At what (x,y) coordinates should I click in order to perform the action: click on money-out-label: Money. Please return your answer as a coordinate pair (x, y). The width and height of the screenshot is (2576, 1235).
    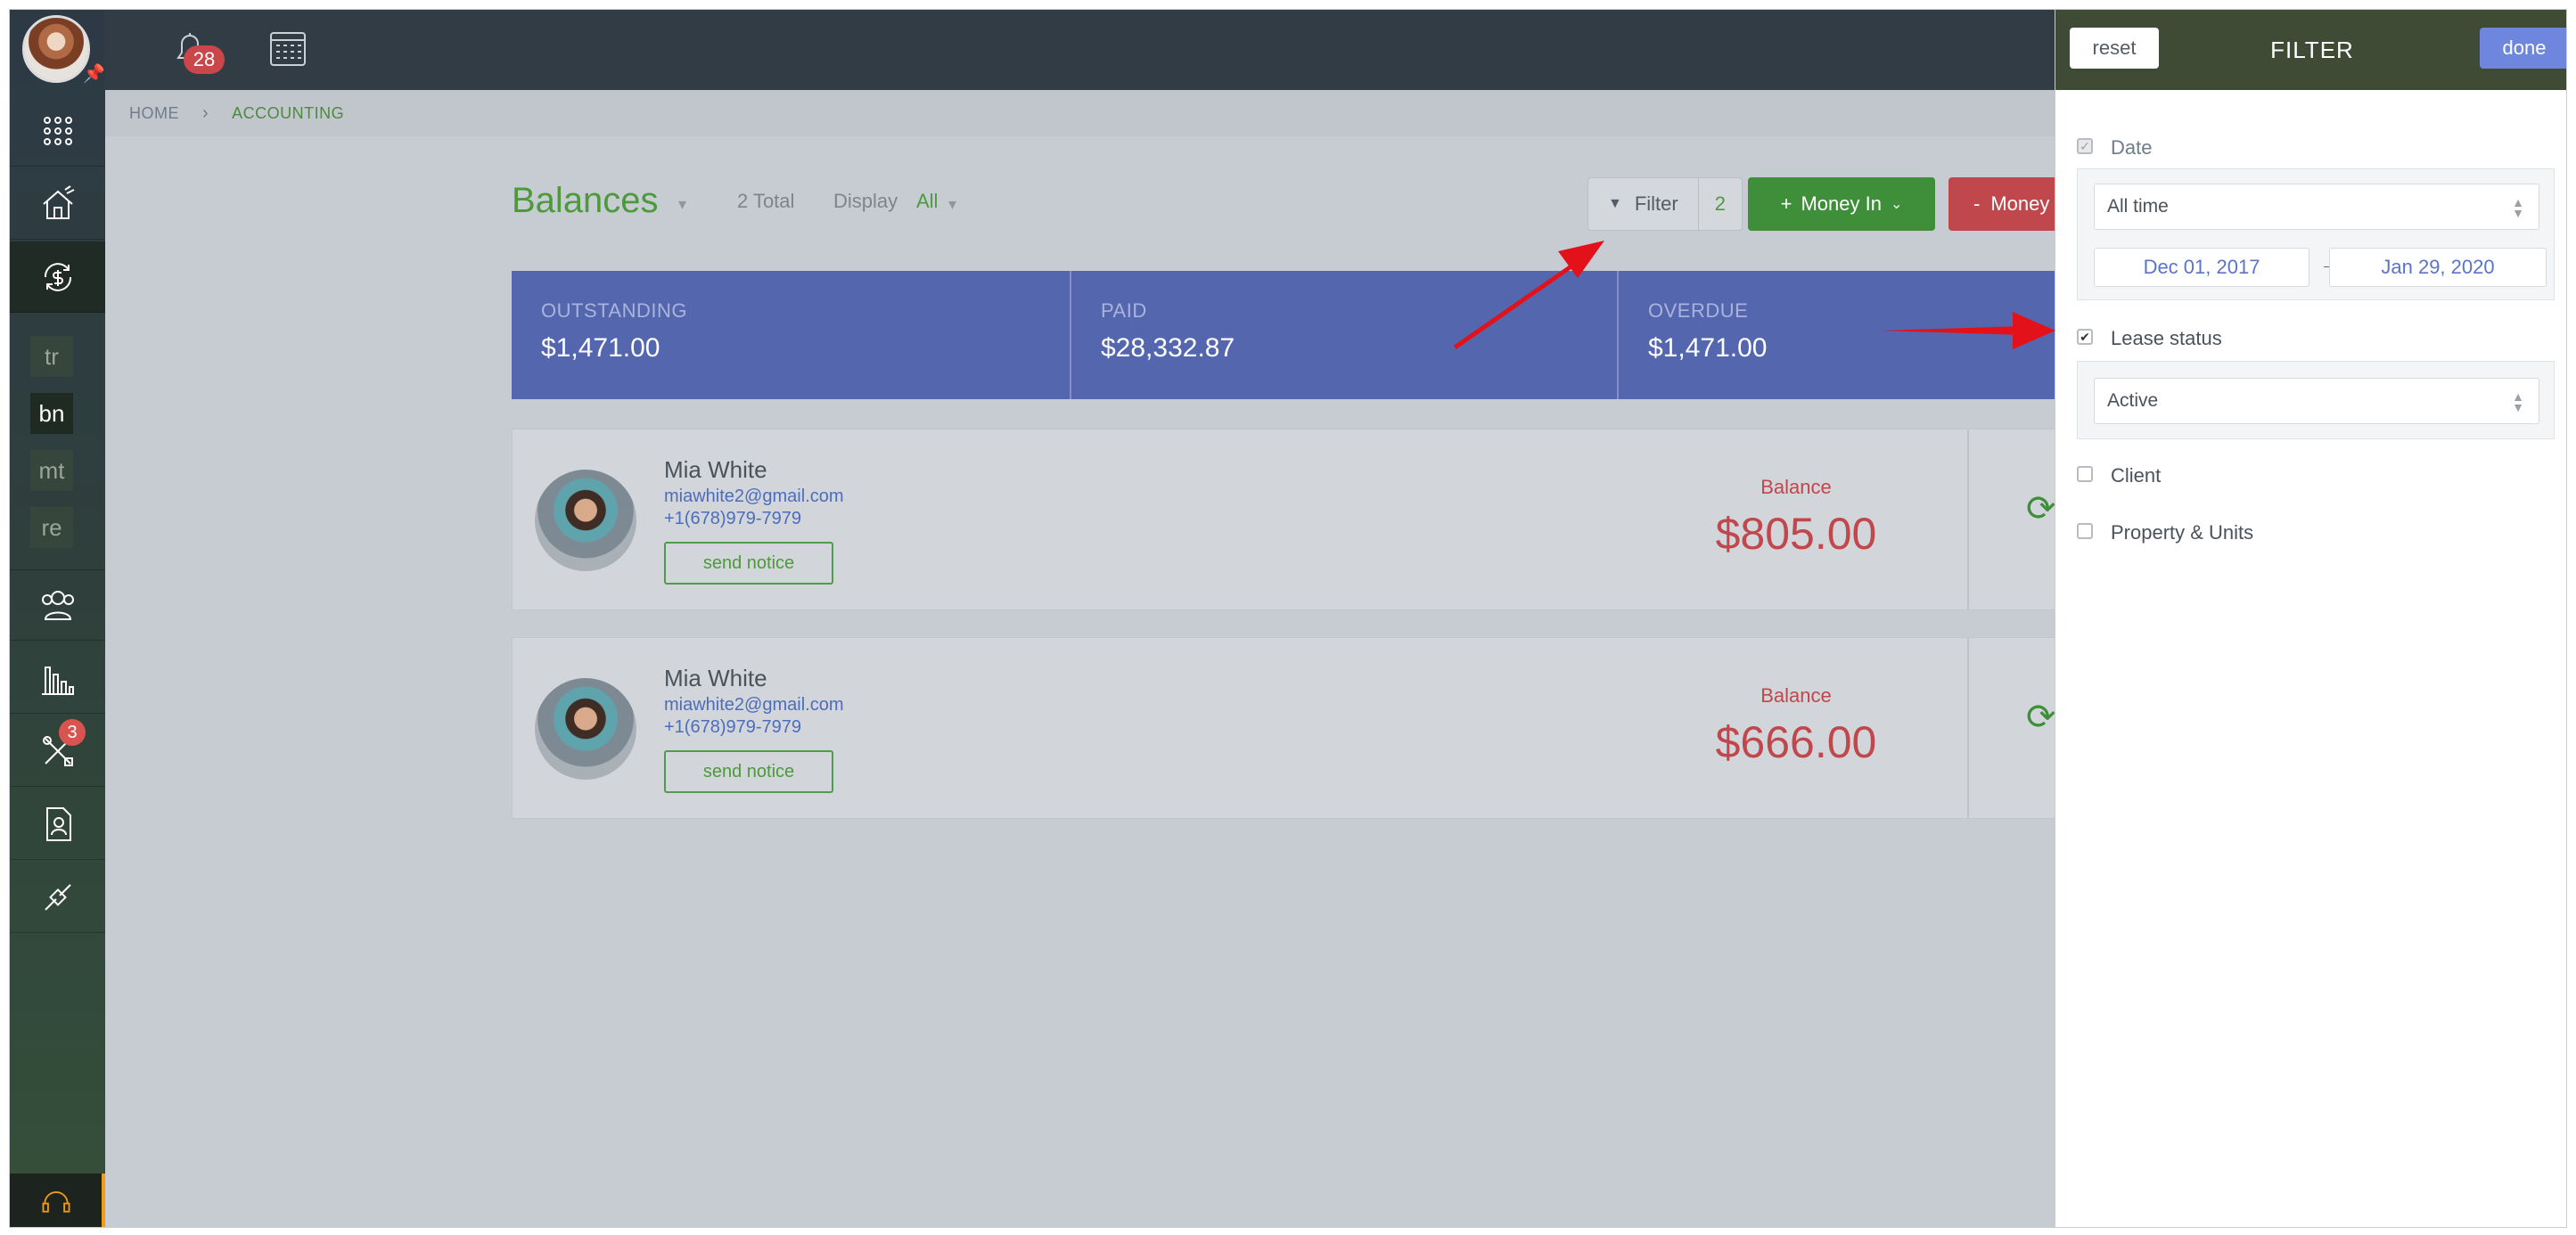
    Looking at the image, I should click on (2020, 203).